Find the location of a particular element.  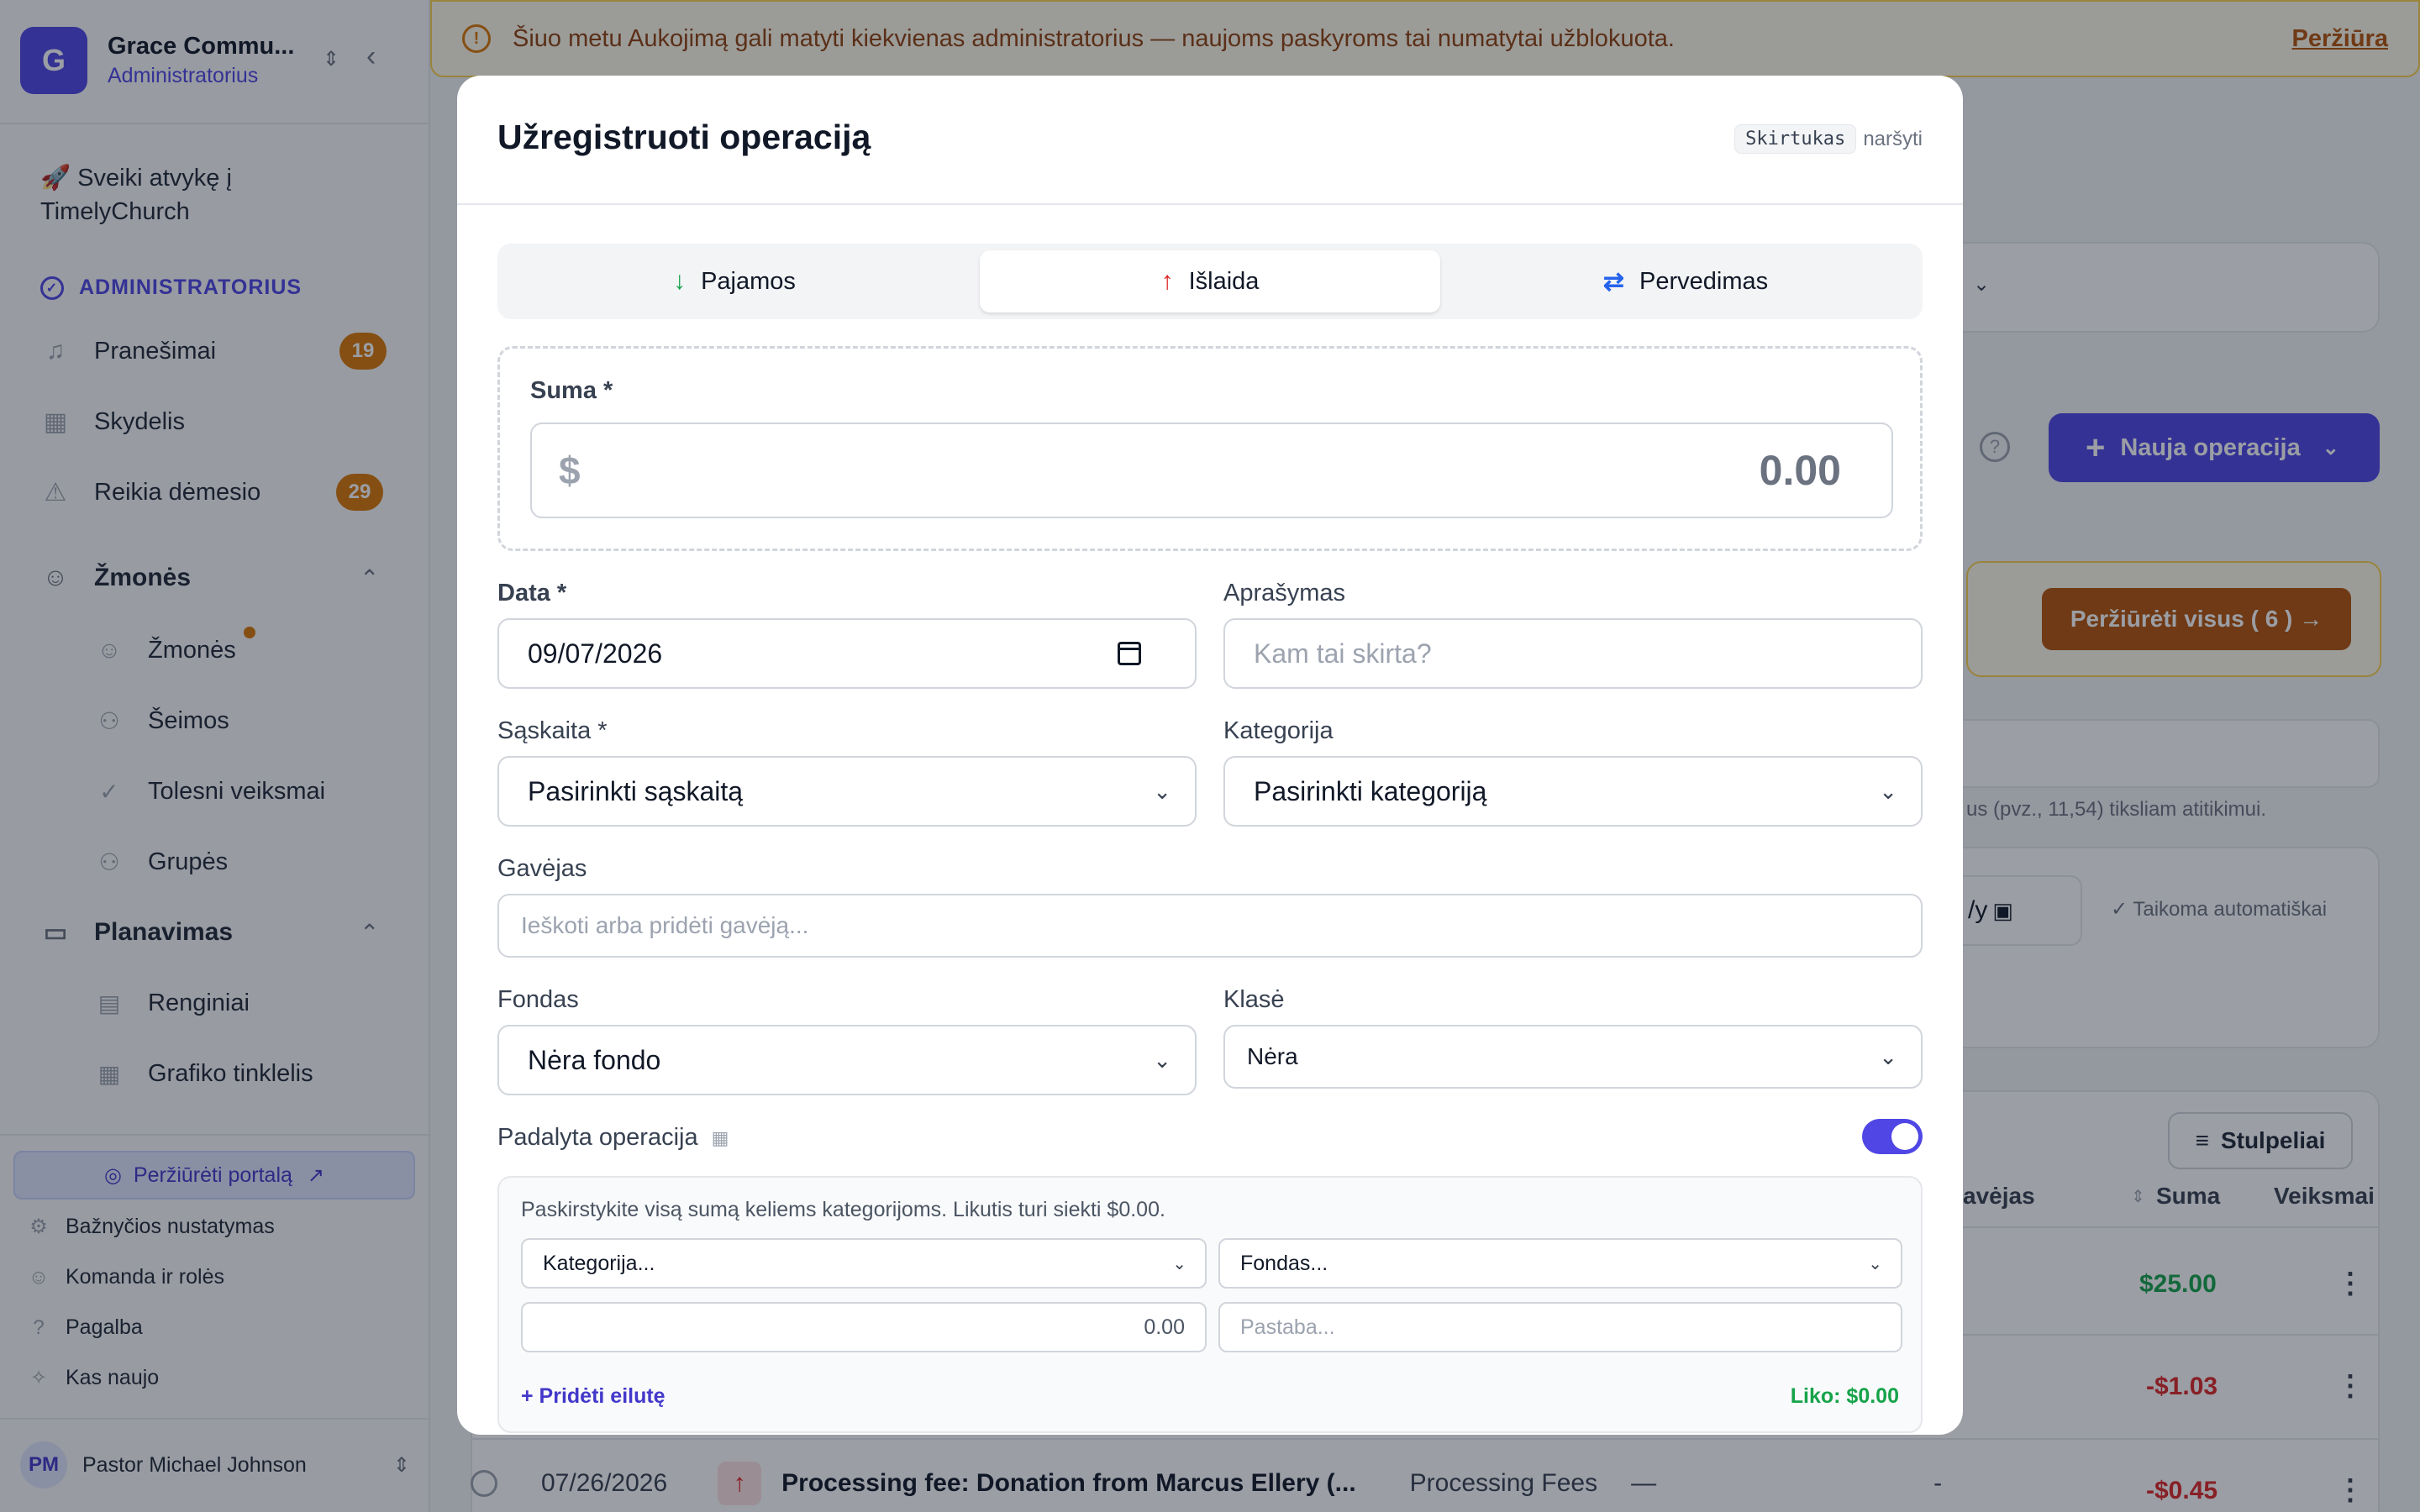

payee-label: Gavėjas is located at coordinates (542, 868).